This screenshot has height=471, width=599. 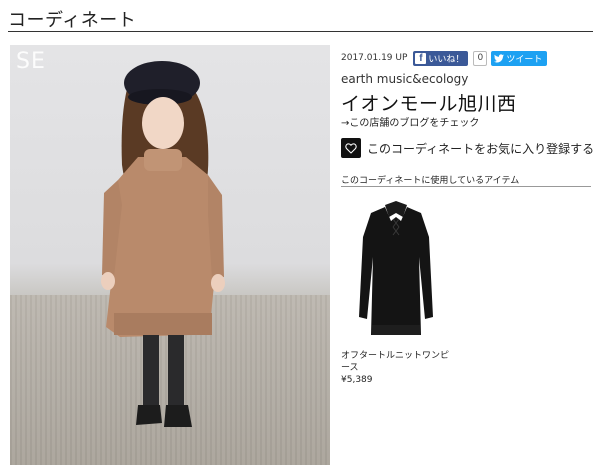 I want to click on post-date: 2017.01.19 UP, so click(x=374, y=58).